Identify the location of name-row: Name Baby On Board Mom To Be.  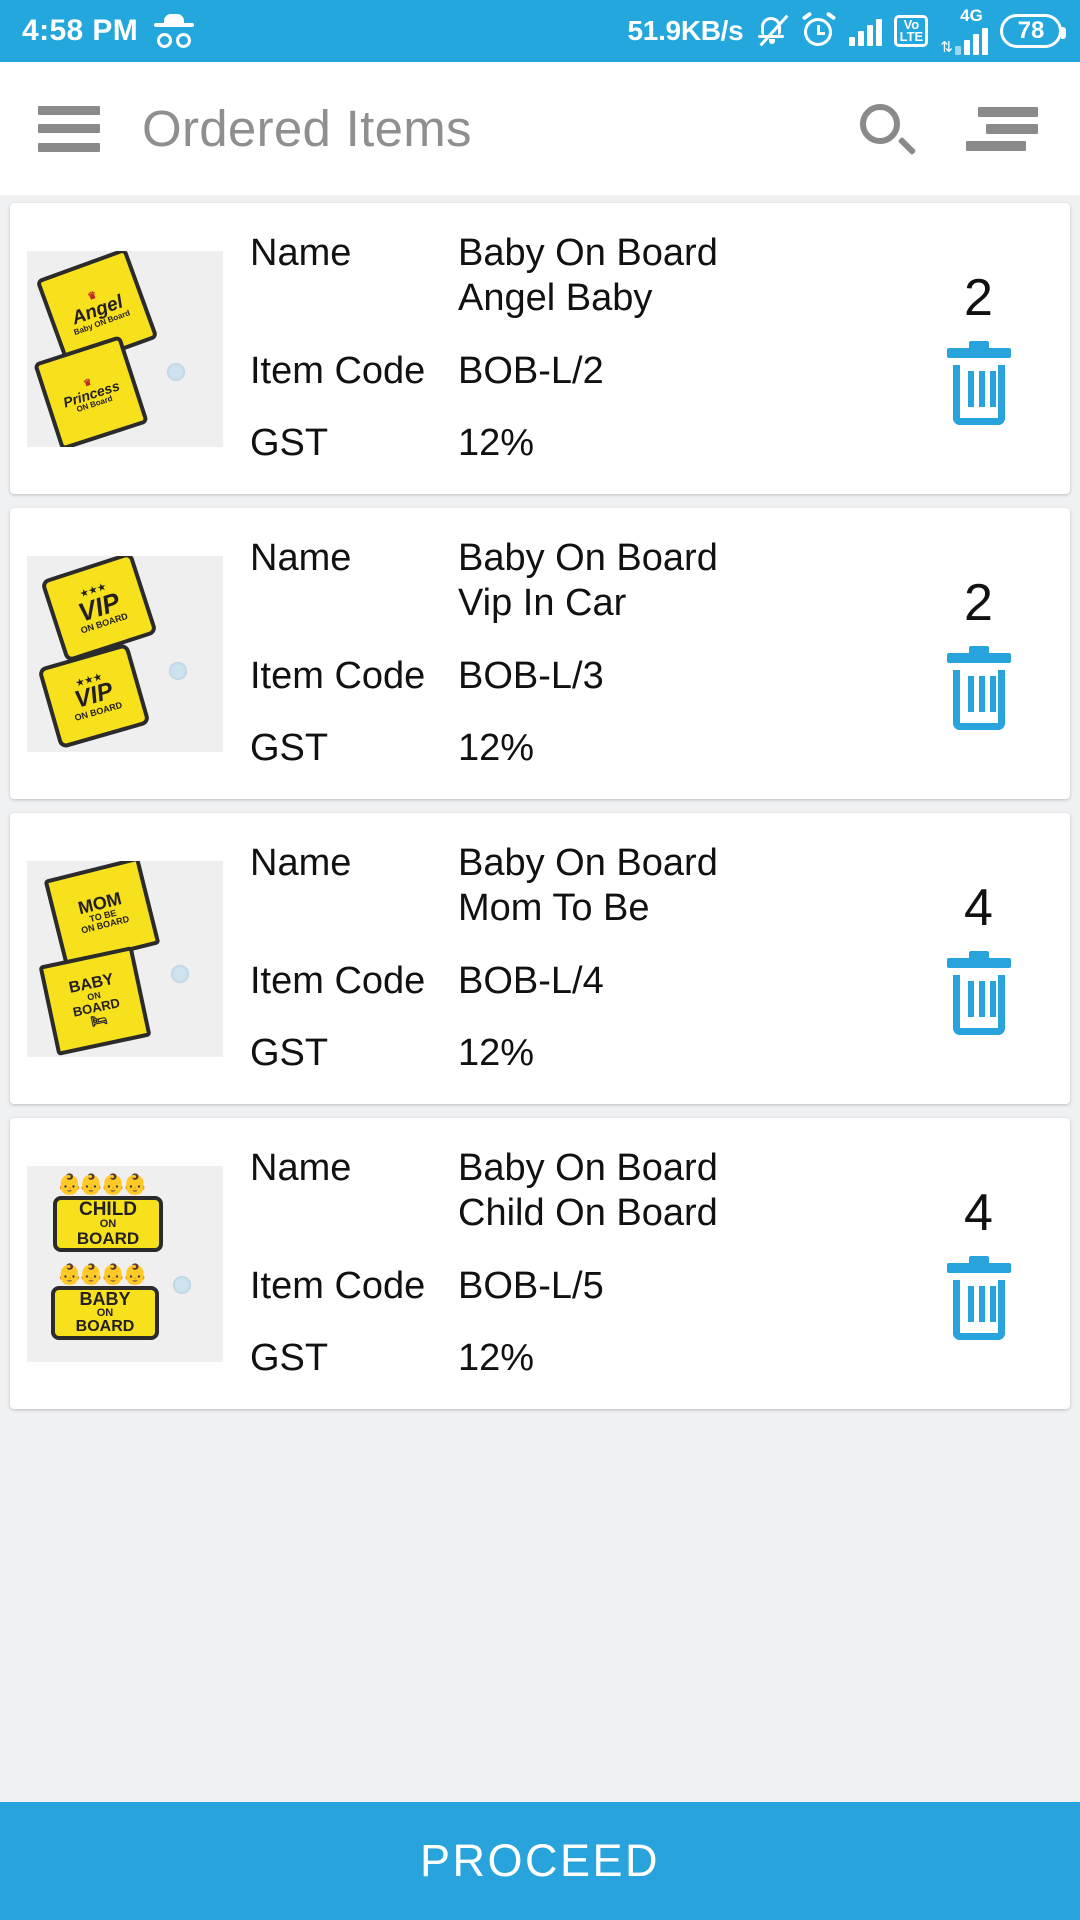
(572, 886).